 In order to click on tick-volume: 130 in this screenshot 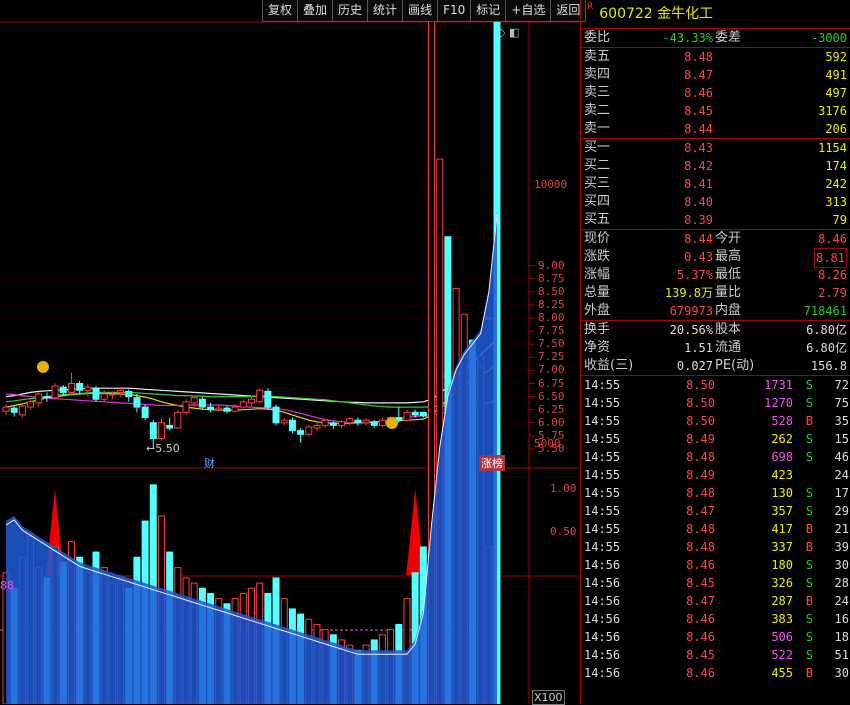, I will do `click(782, 493)`.